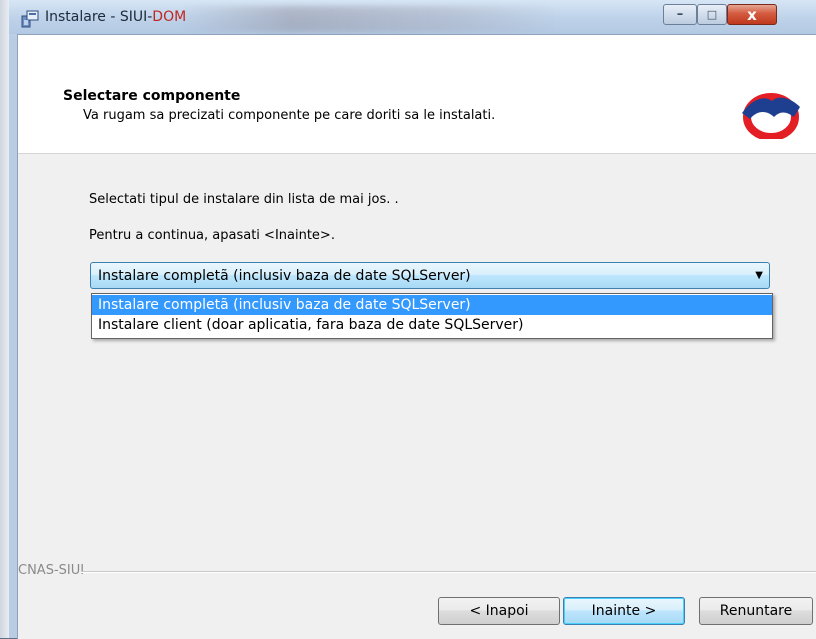 The width and height of the screenshot is (816, 639). What do you see at coordinates (212, 235) in the screenshot?
I see `instruction-continue: Pentru a continua, apasati <Inainte>.` at bounding box center [212, 235].